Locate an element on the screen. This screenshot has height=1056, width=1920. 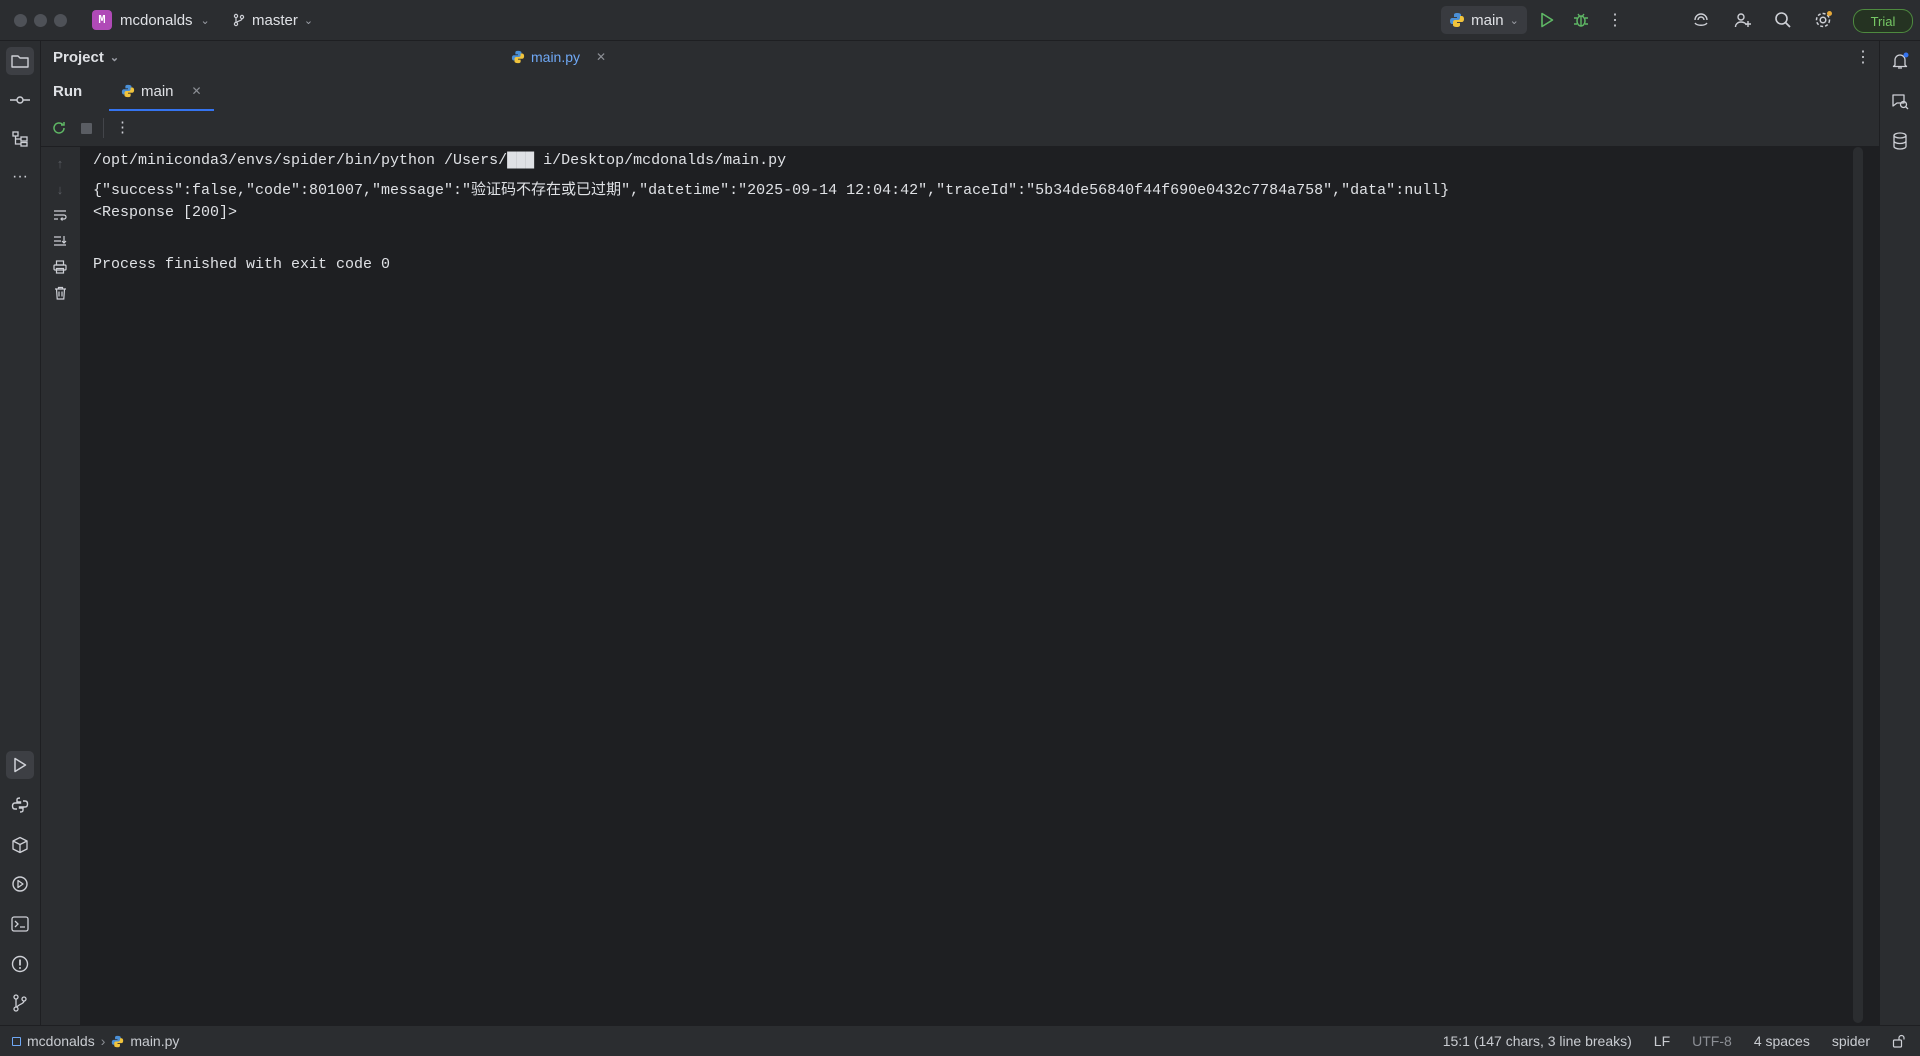
run-tab-label: main is located at coordinates (157, 91).